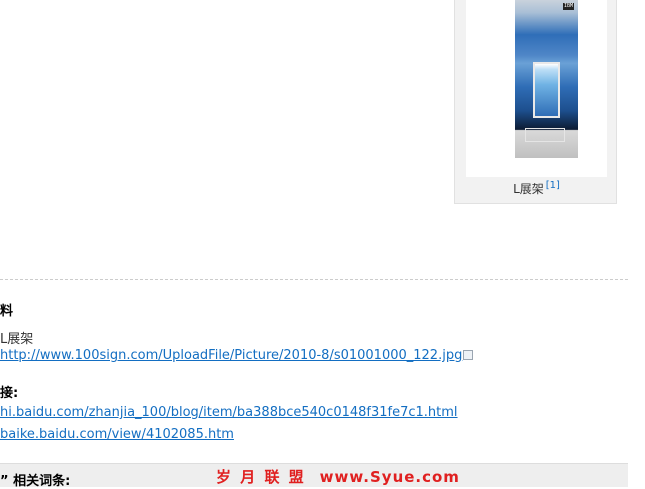 This screenshot has width=645, height=489. I want to click on display-stand-image: IBM, so click(546, 79).